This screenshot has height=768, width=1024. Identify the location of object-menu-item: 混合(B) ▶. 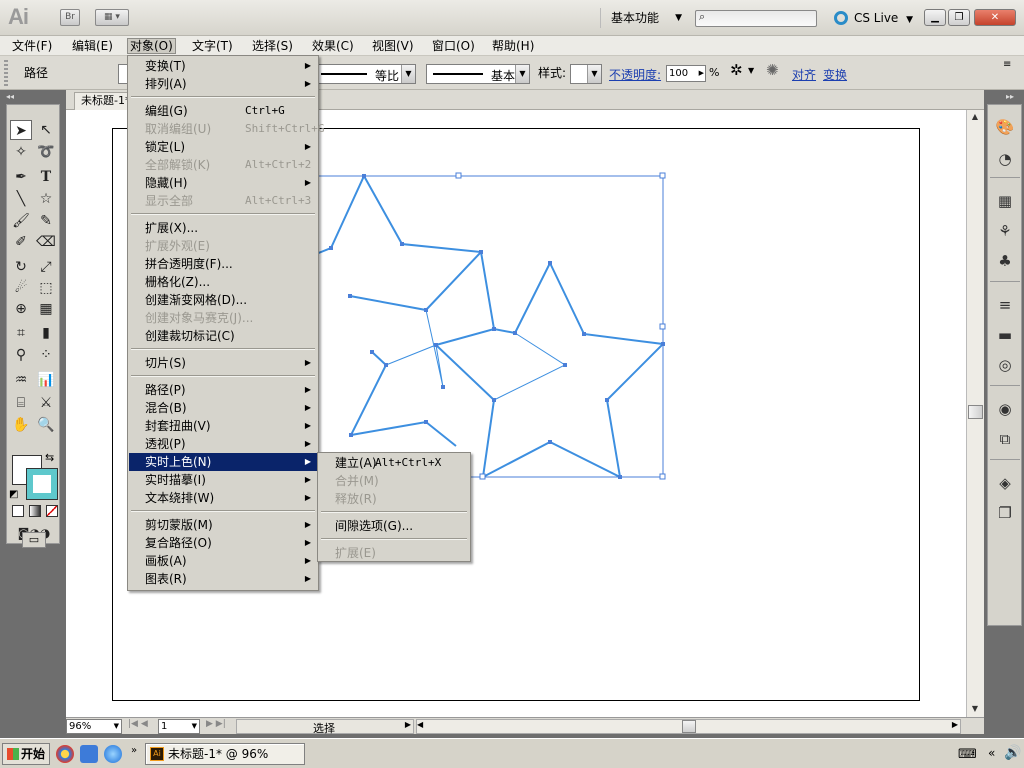
(223, 408).